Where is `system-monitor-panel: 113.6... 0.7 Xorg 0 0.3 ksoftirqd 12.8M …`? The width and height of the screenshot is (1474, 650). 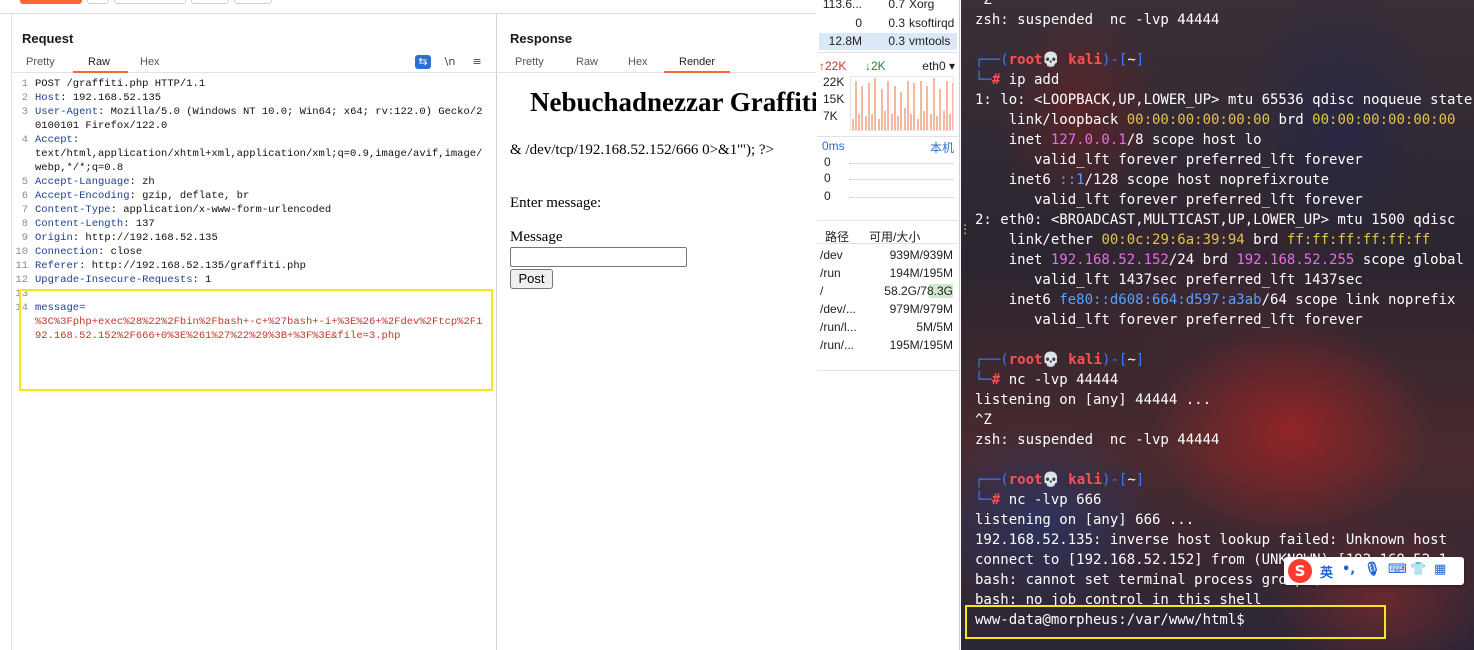 system-monitor-panel: 113.6... 0.7 Xorg 0 0.3 ksoftirqd 12.8M … is located at coordinates (888, 325).